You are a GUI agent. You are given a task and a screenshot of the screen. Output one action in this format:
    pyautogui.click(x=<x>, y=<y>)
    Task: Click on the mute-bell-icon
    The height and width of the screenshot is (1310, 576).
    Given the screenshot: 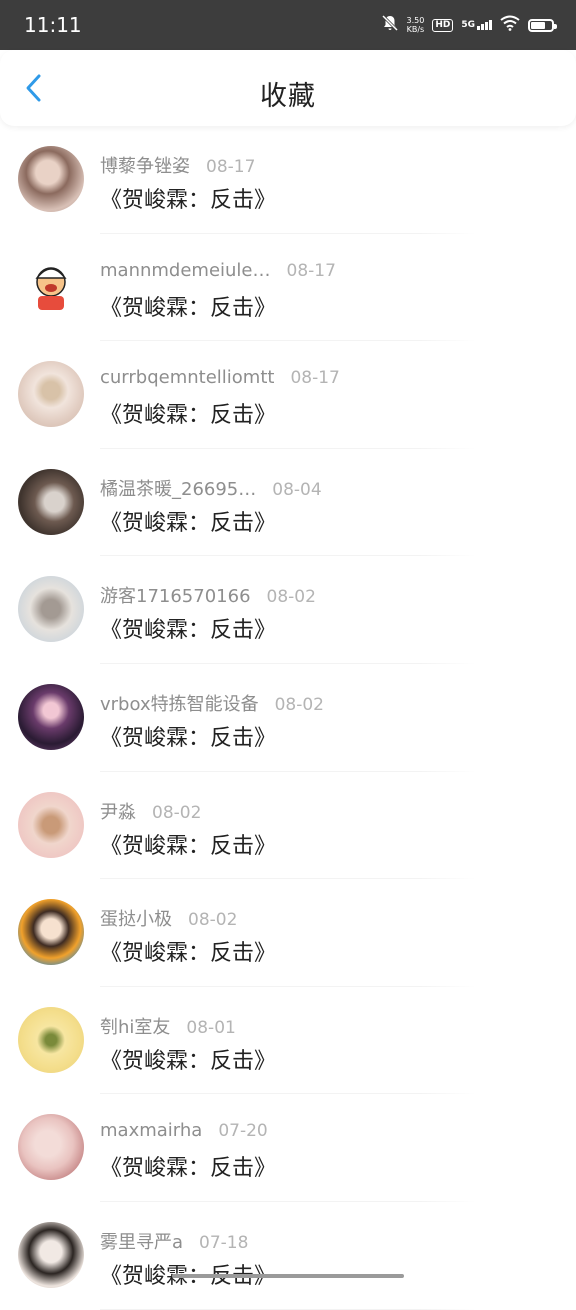 What is the action you would take?
    pyautogui.click(x=390, y=25)
    